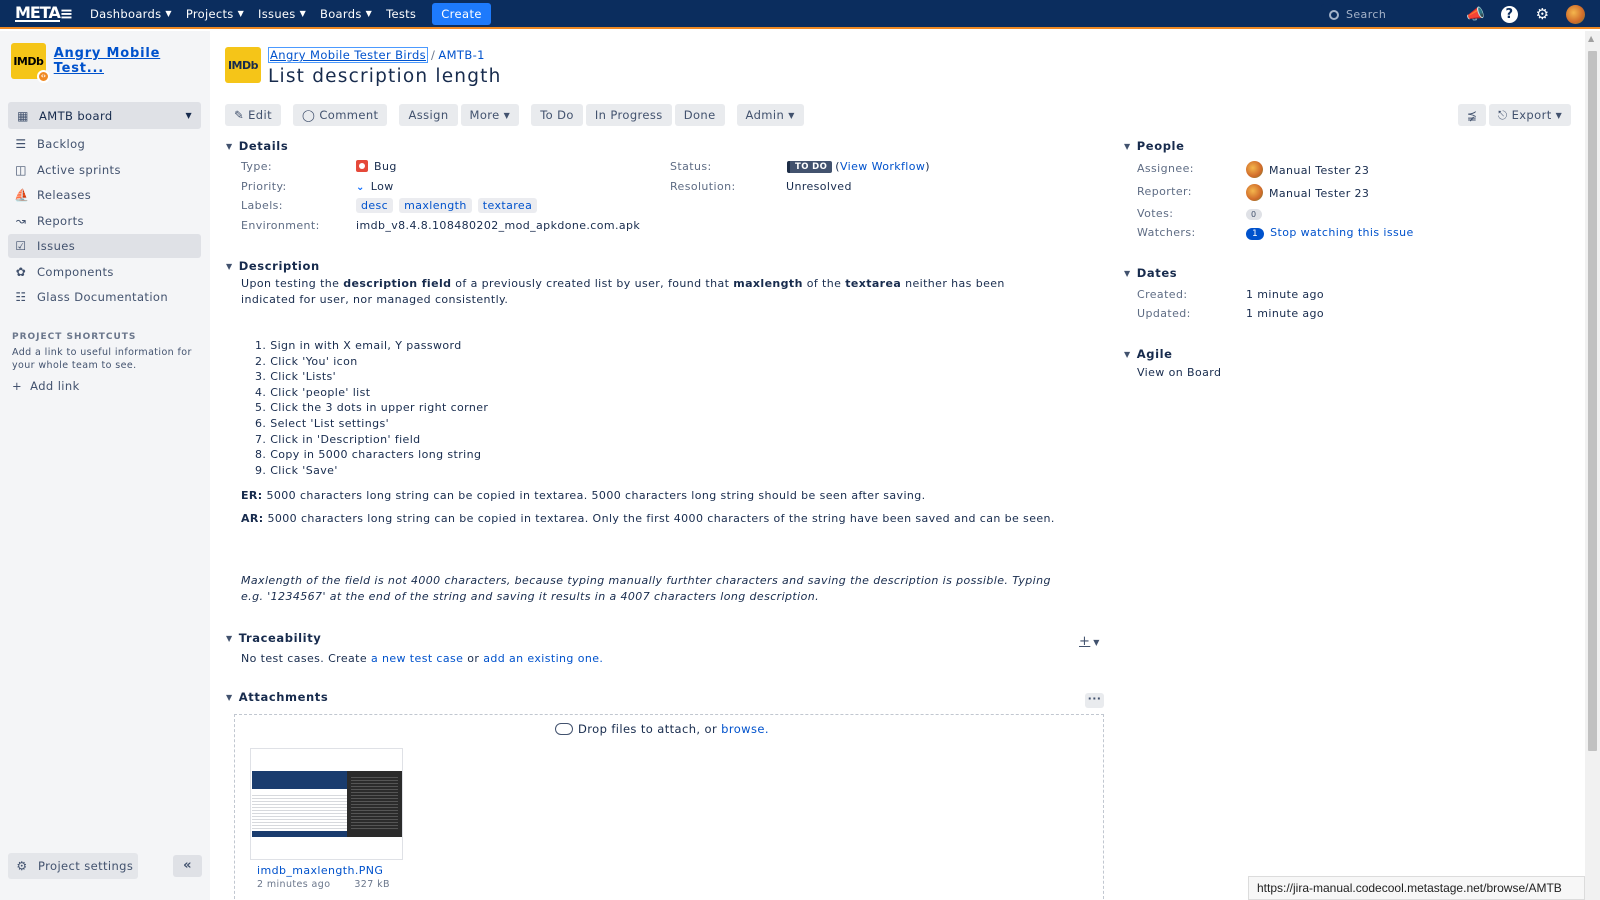  I want to click on issue-title: List description length, so click(385, 76).